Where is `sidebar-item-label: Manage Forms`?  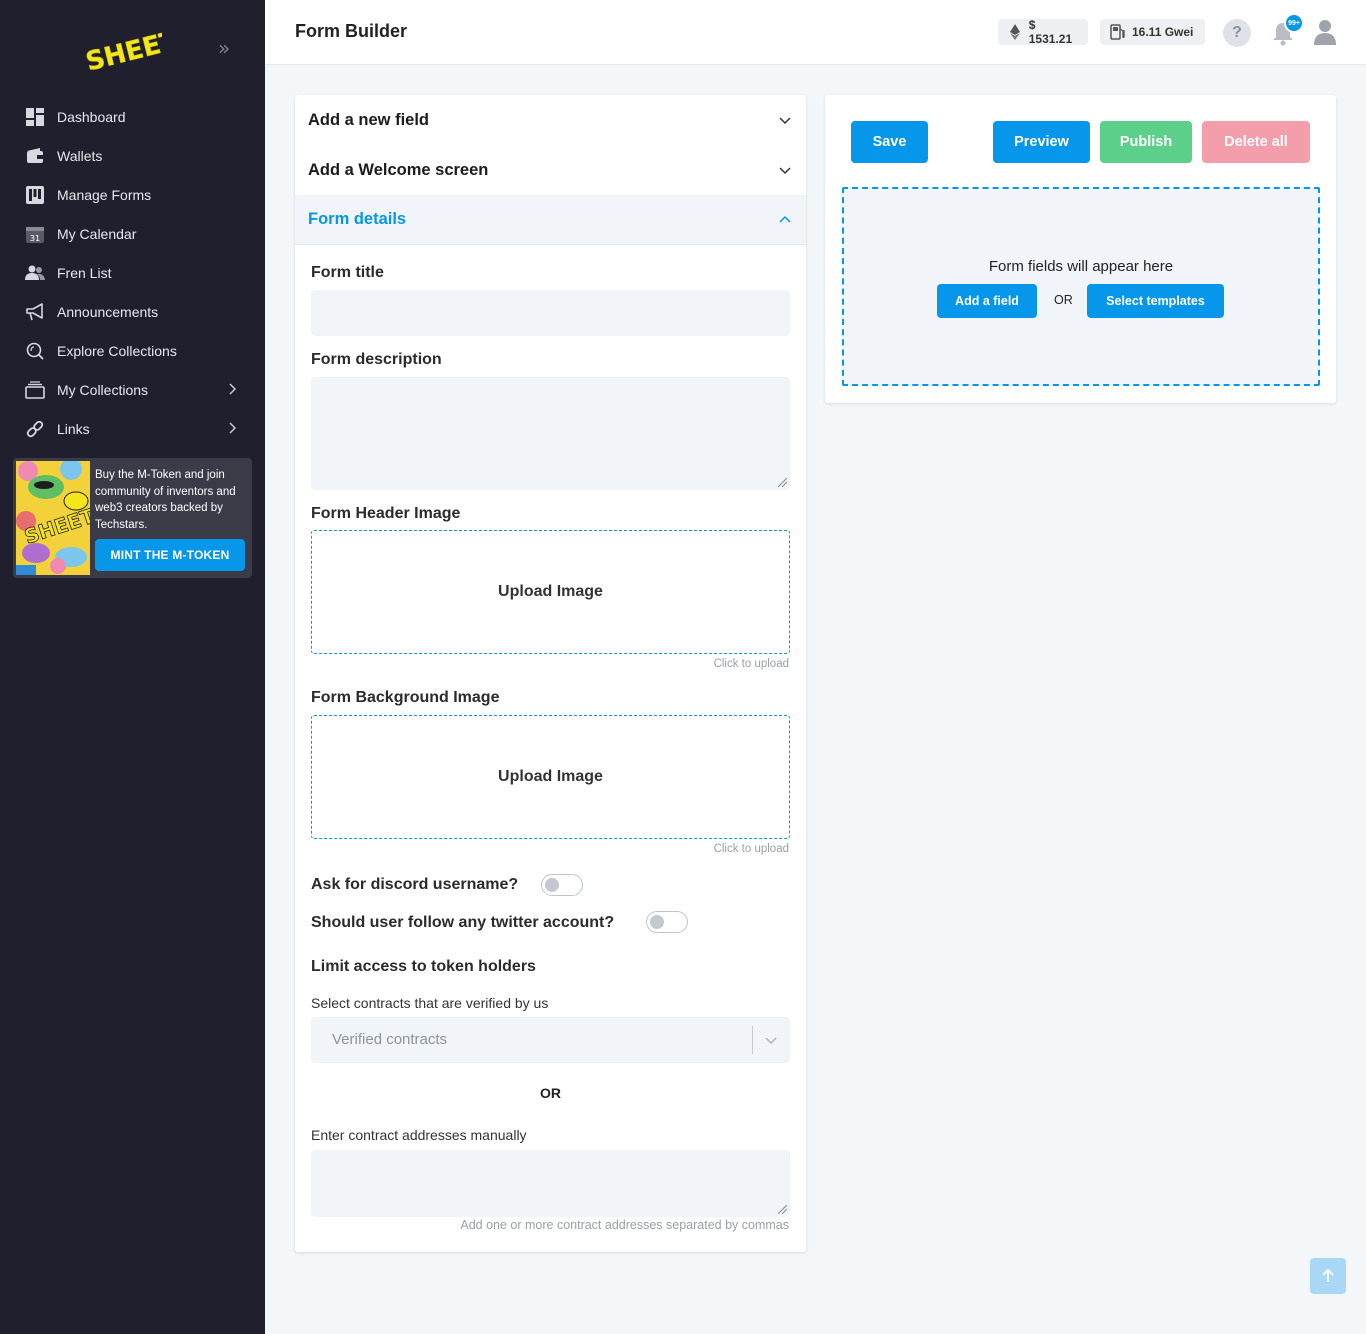
sidebar-item-label: Manage Forms is located at coordinates (104, 194).